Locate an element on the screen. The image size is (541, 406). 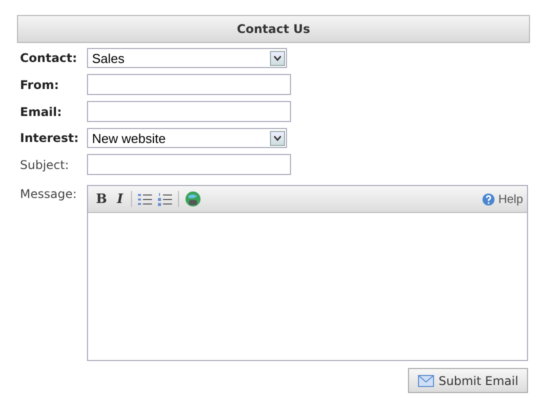
submit-button: Submit Email is located at coordinates (468, 380).